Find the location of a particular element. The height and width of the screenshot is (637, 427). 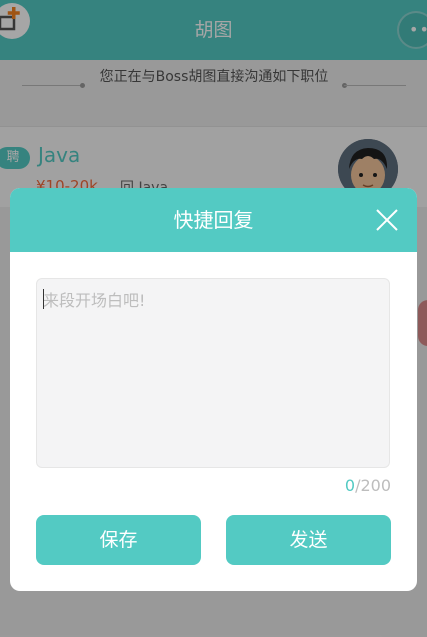

char-counter: 0/200 is located at coordinates (368, 485).